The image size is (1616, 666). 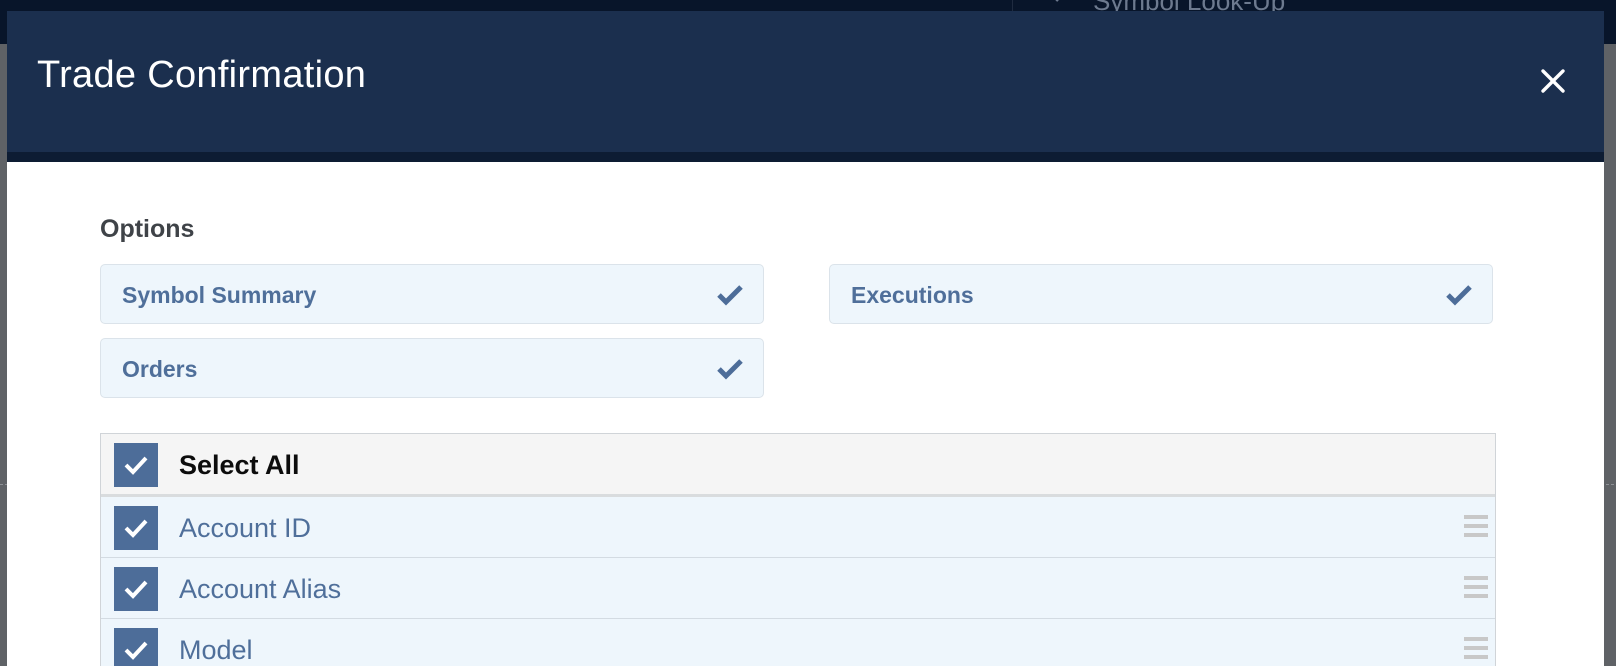 I want to click on select-all-checkbox, so click(x=136, y=465).